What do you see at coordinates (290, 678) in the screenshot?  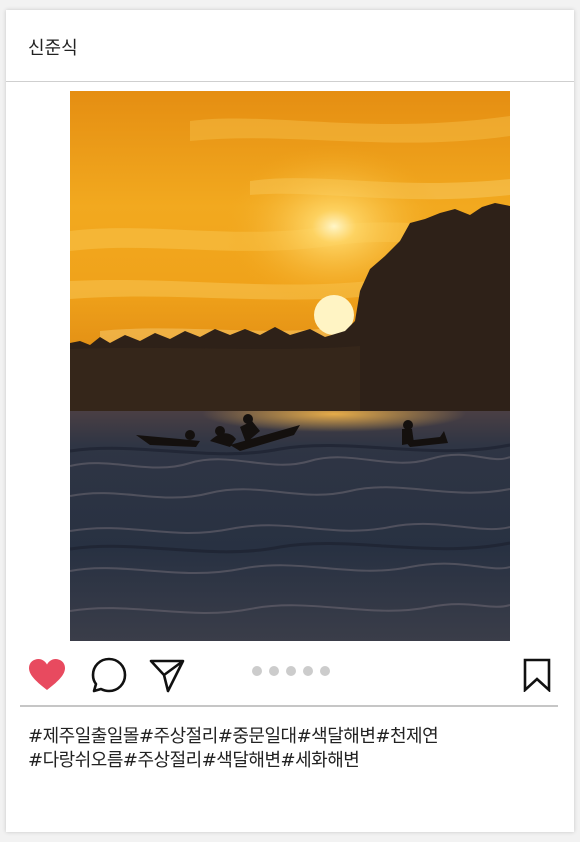 I see `action-bar` at bounding box center [290, 678].